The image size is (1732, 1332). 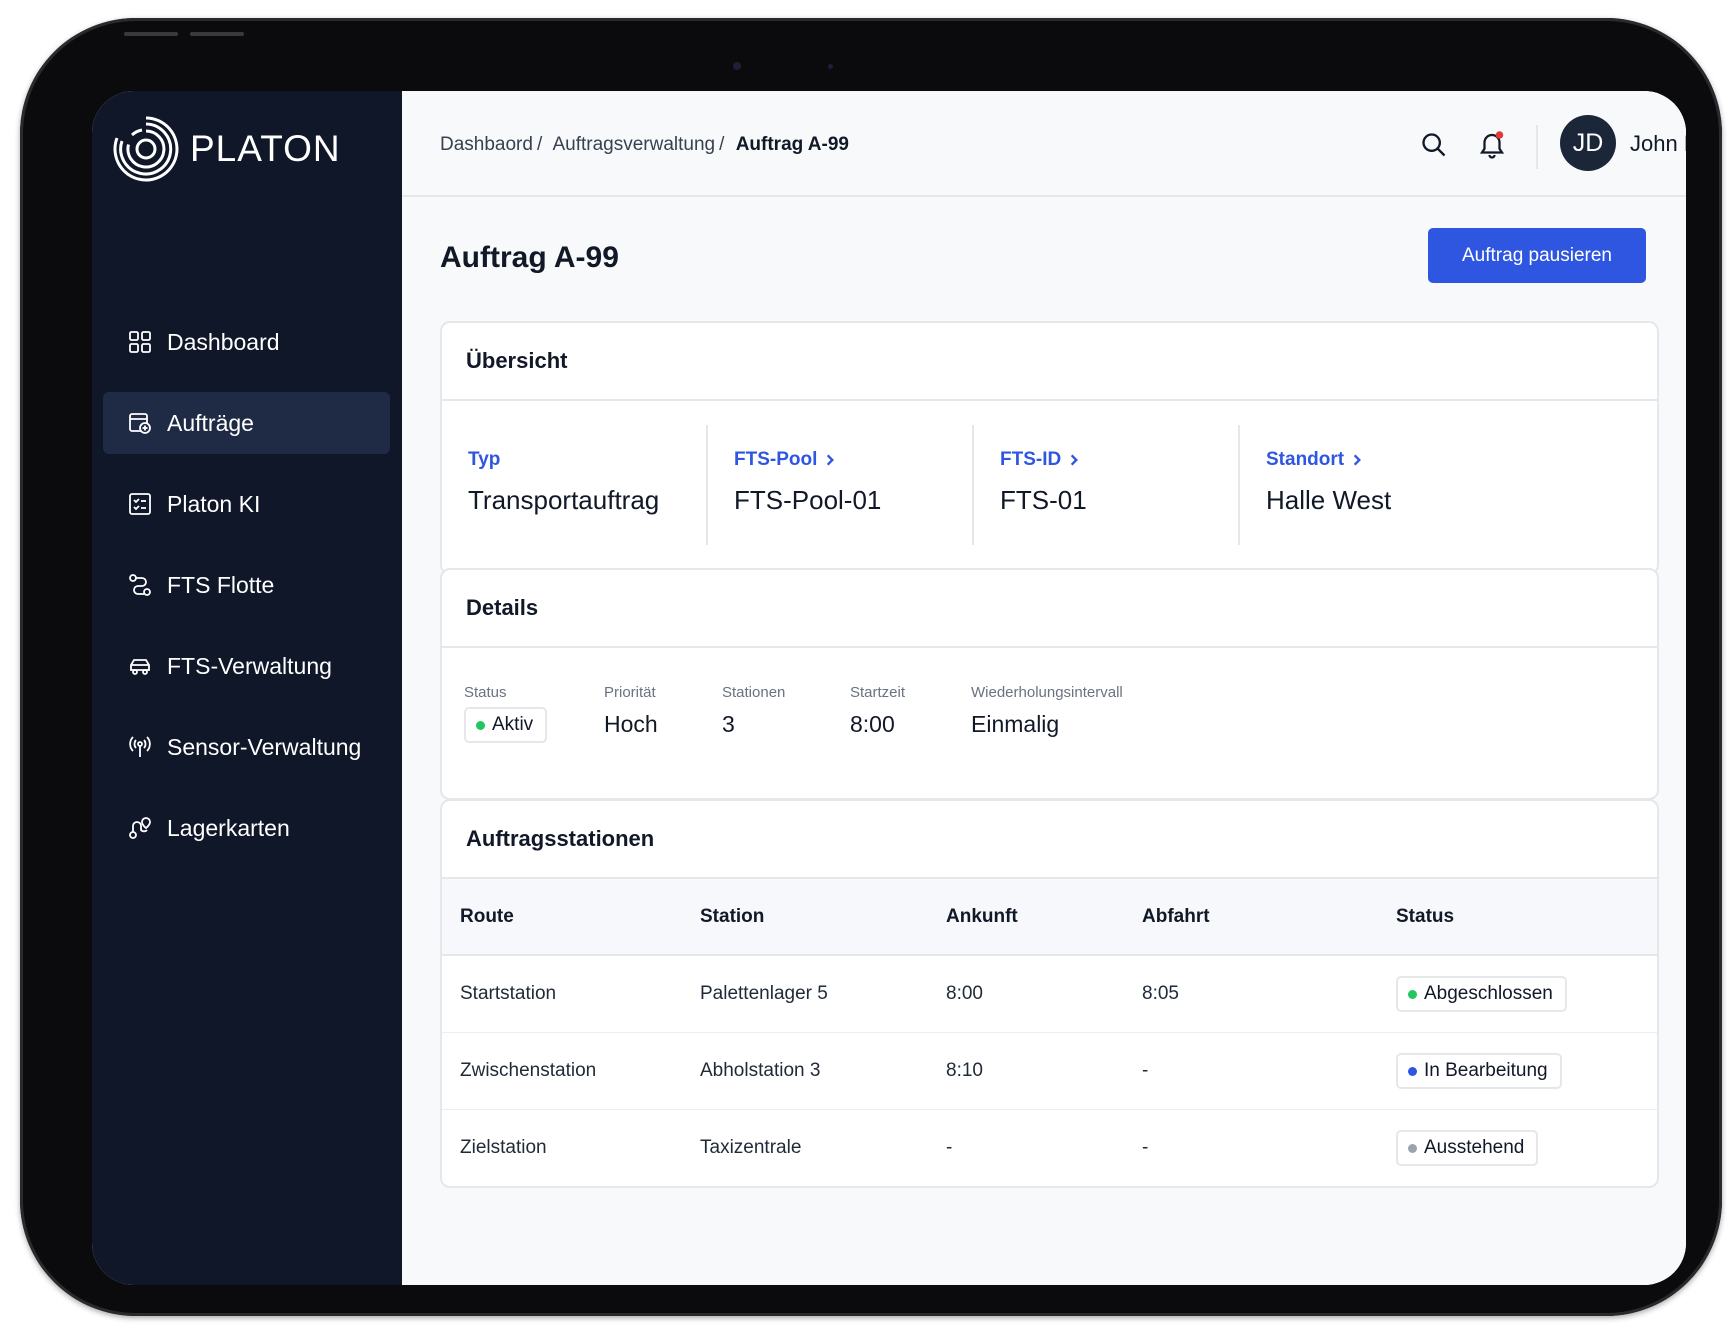 What do you see at coordinates (140, 504) in the screenshot?
I see `checklist-icon` at bounding box center [140, 504].